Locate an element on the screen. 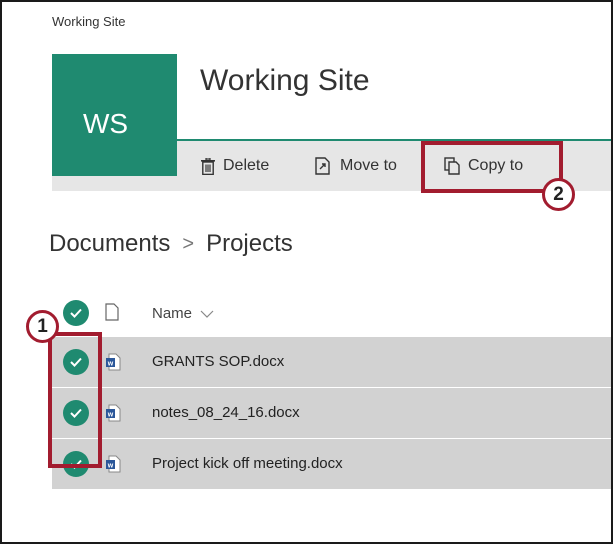  name-column-header: Name is located at coordinates (183, 313).